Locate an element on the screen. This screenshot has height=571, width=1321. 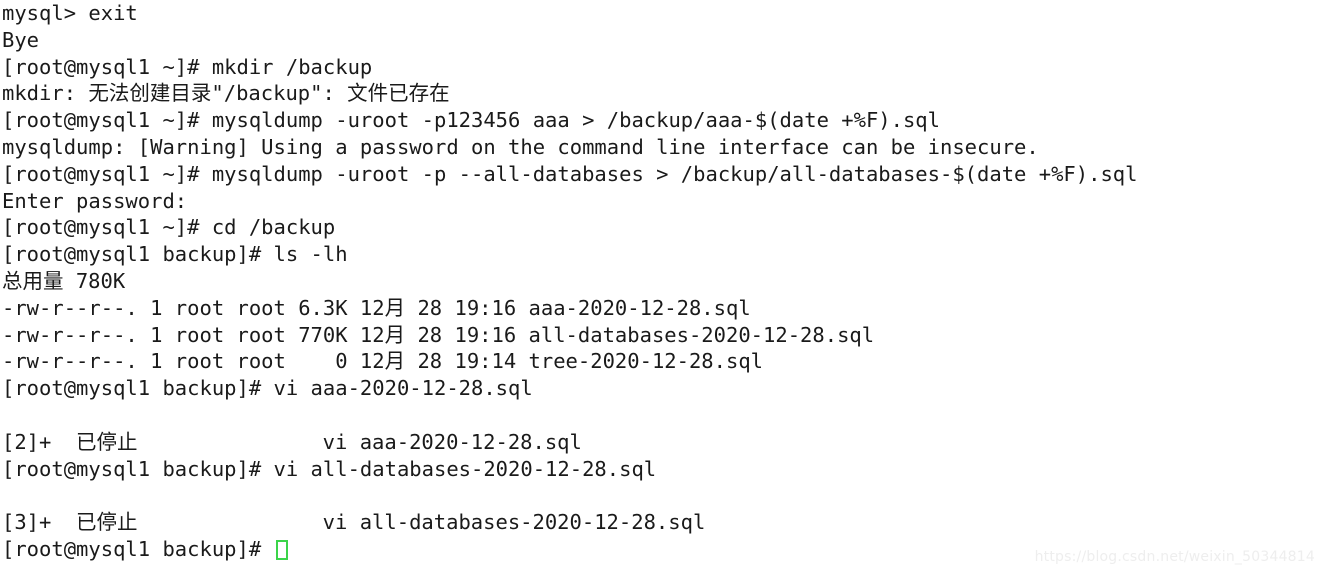
terminal-line: [root@mysql1 ~]# cd /backup is located at coordinates (169, 227).